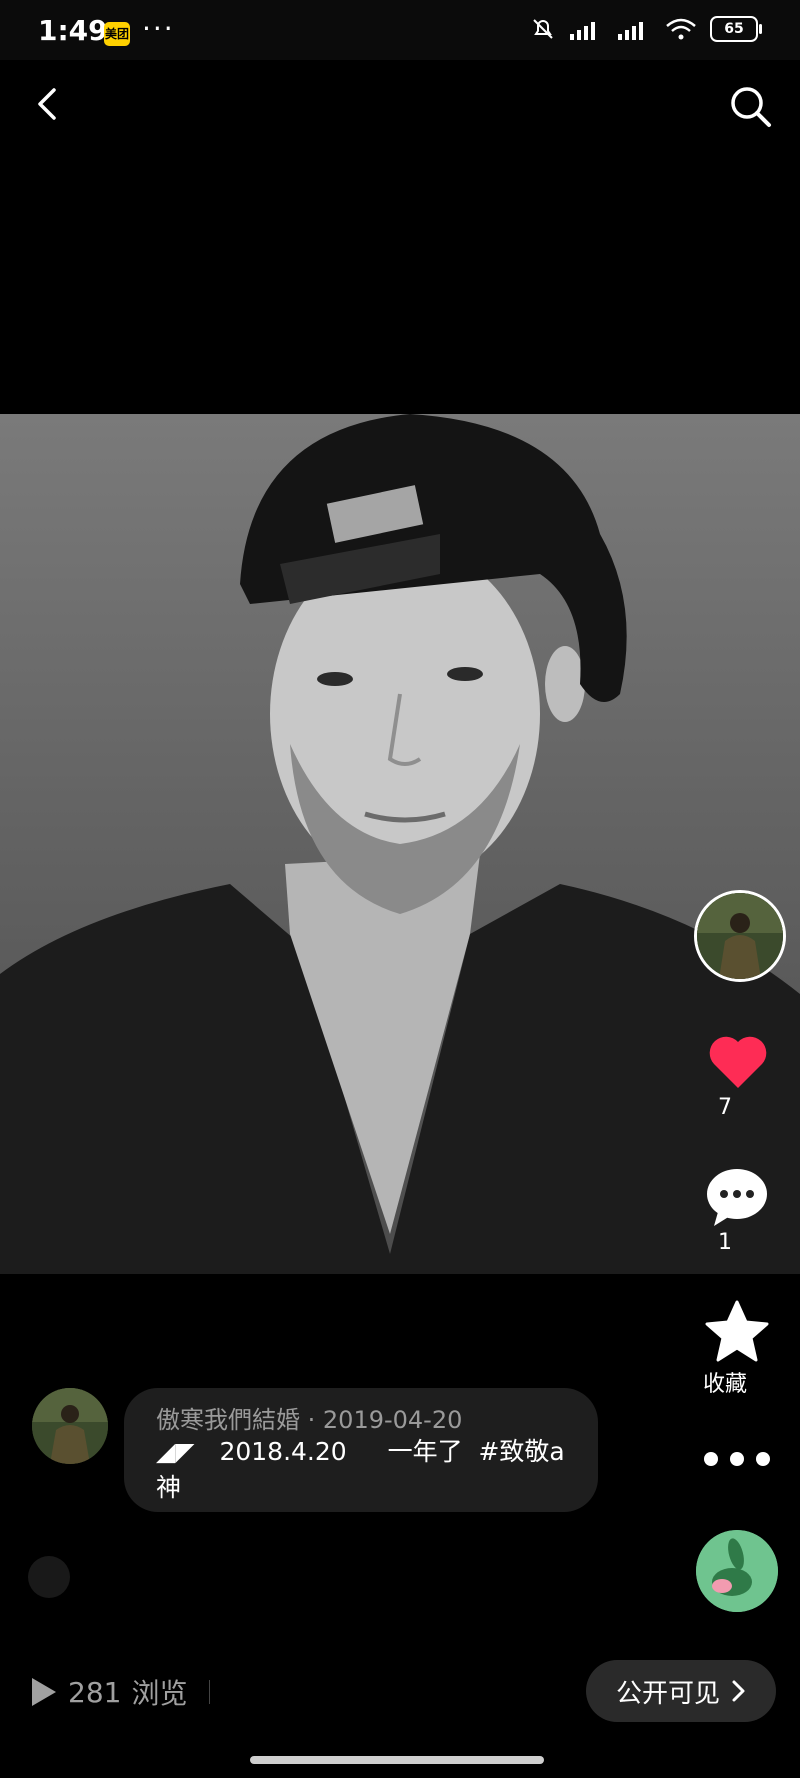 The width and height of the screenshot is (800, 1778). Describe the element at coordinates (737, 1331) in the screenshot. I see `star-icon` at that location.